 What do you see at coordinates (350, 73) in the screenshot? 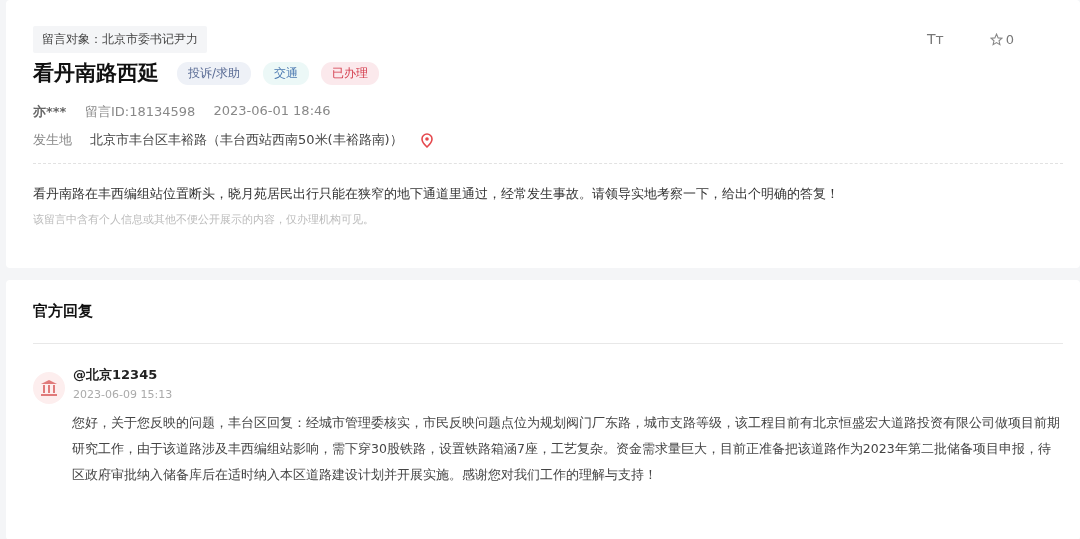
I see `tag: 已办理` at bounding box center [350, 73].